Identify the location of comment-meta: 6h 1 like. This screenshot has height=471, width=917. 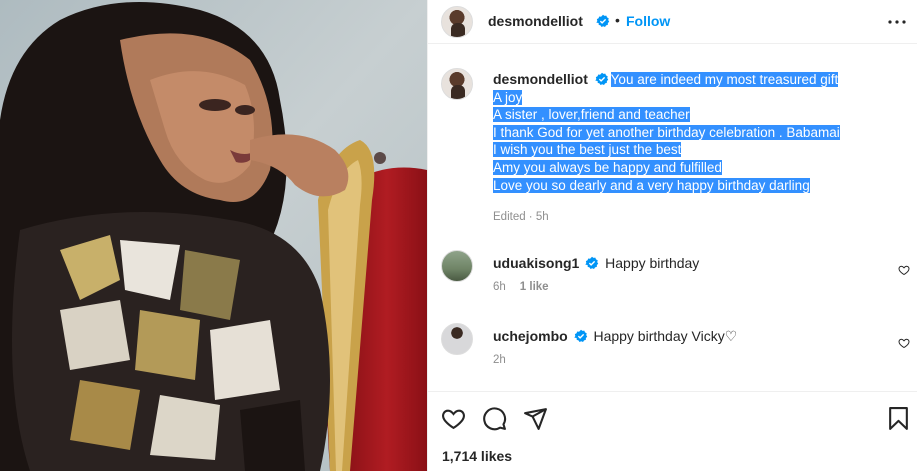
(521, 287).